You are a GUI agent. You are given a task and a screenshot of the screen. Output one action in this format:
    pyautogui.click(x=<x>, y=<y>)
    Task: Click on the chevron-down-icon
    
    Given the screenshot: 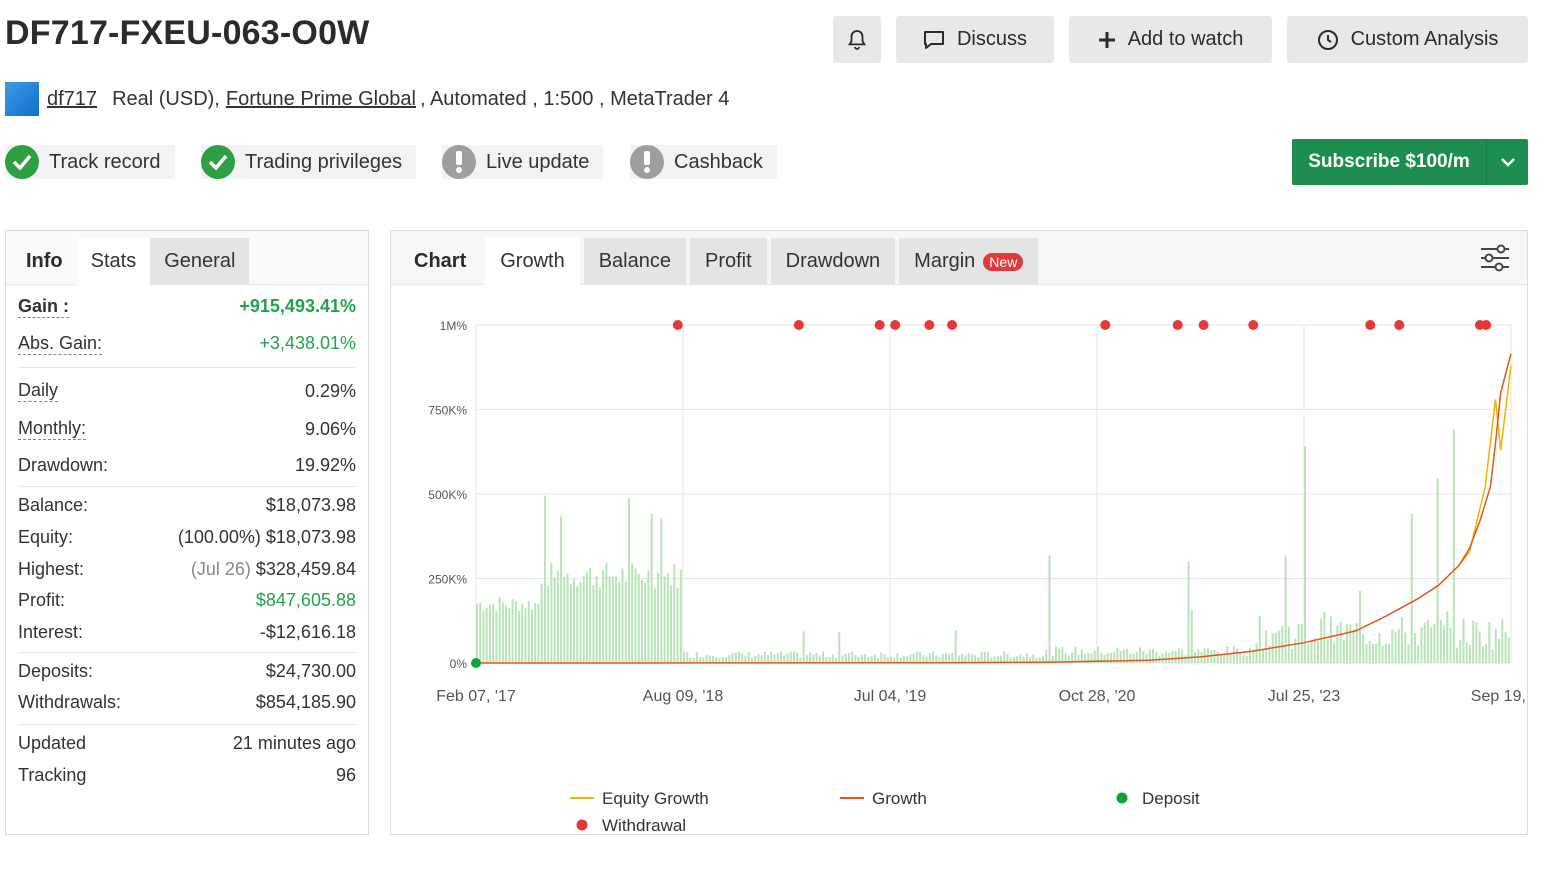 What is the action you would take?
    pyautogui.click(x=1507, y=162)
    